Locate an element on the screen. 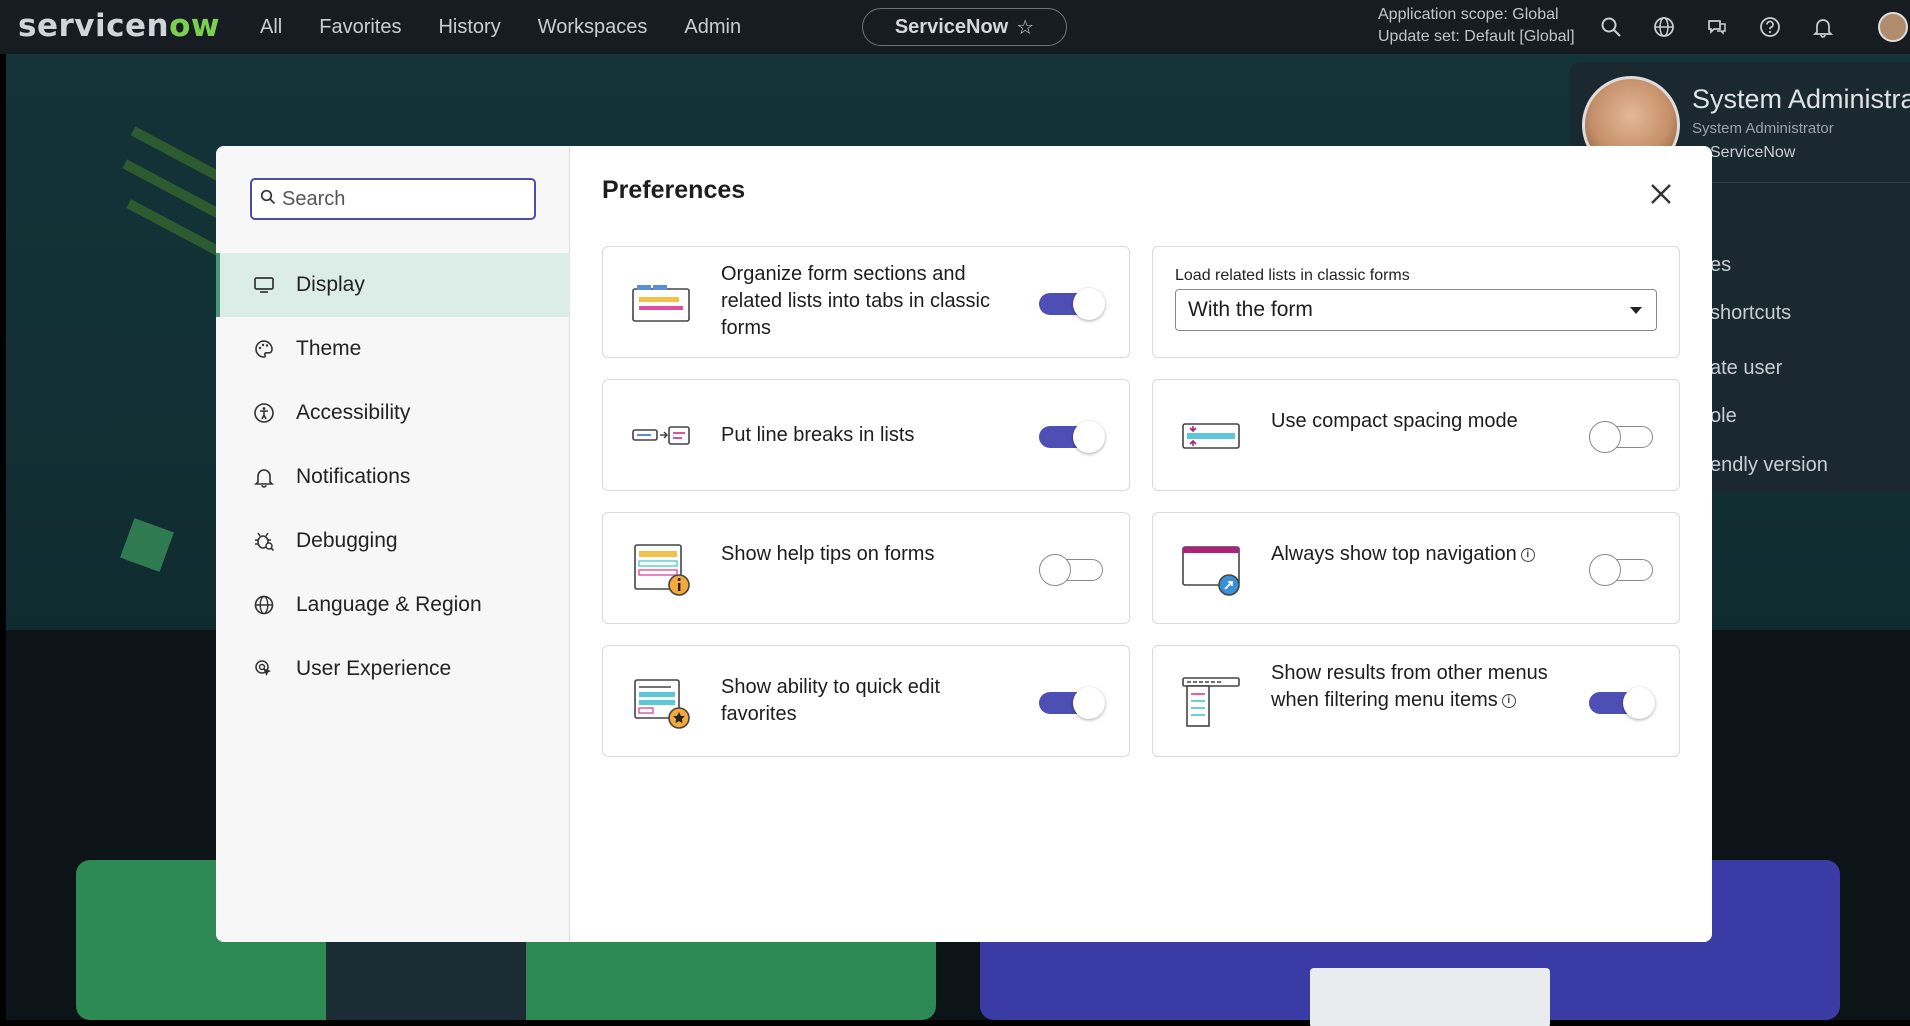 The width and height of the screenshot is (1910, 1026). chevron-down-icon is located at coordinates (1636, 310).